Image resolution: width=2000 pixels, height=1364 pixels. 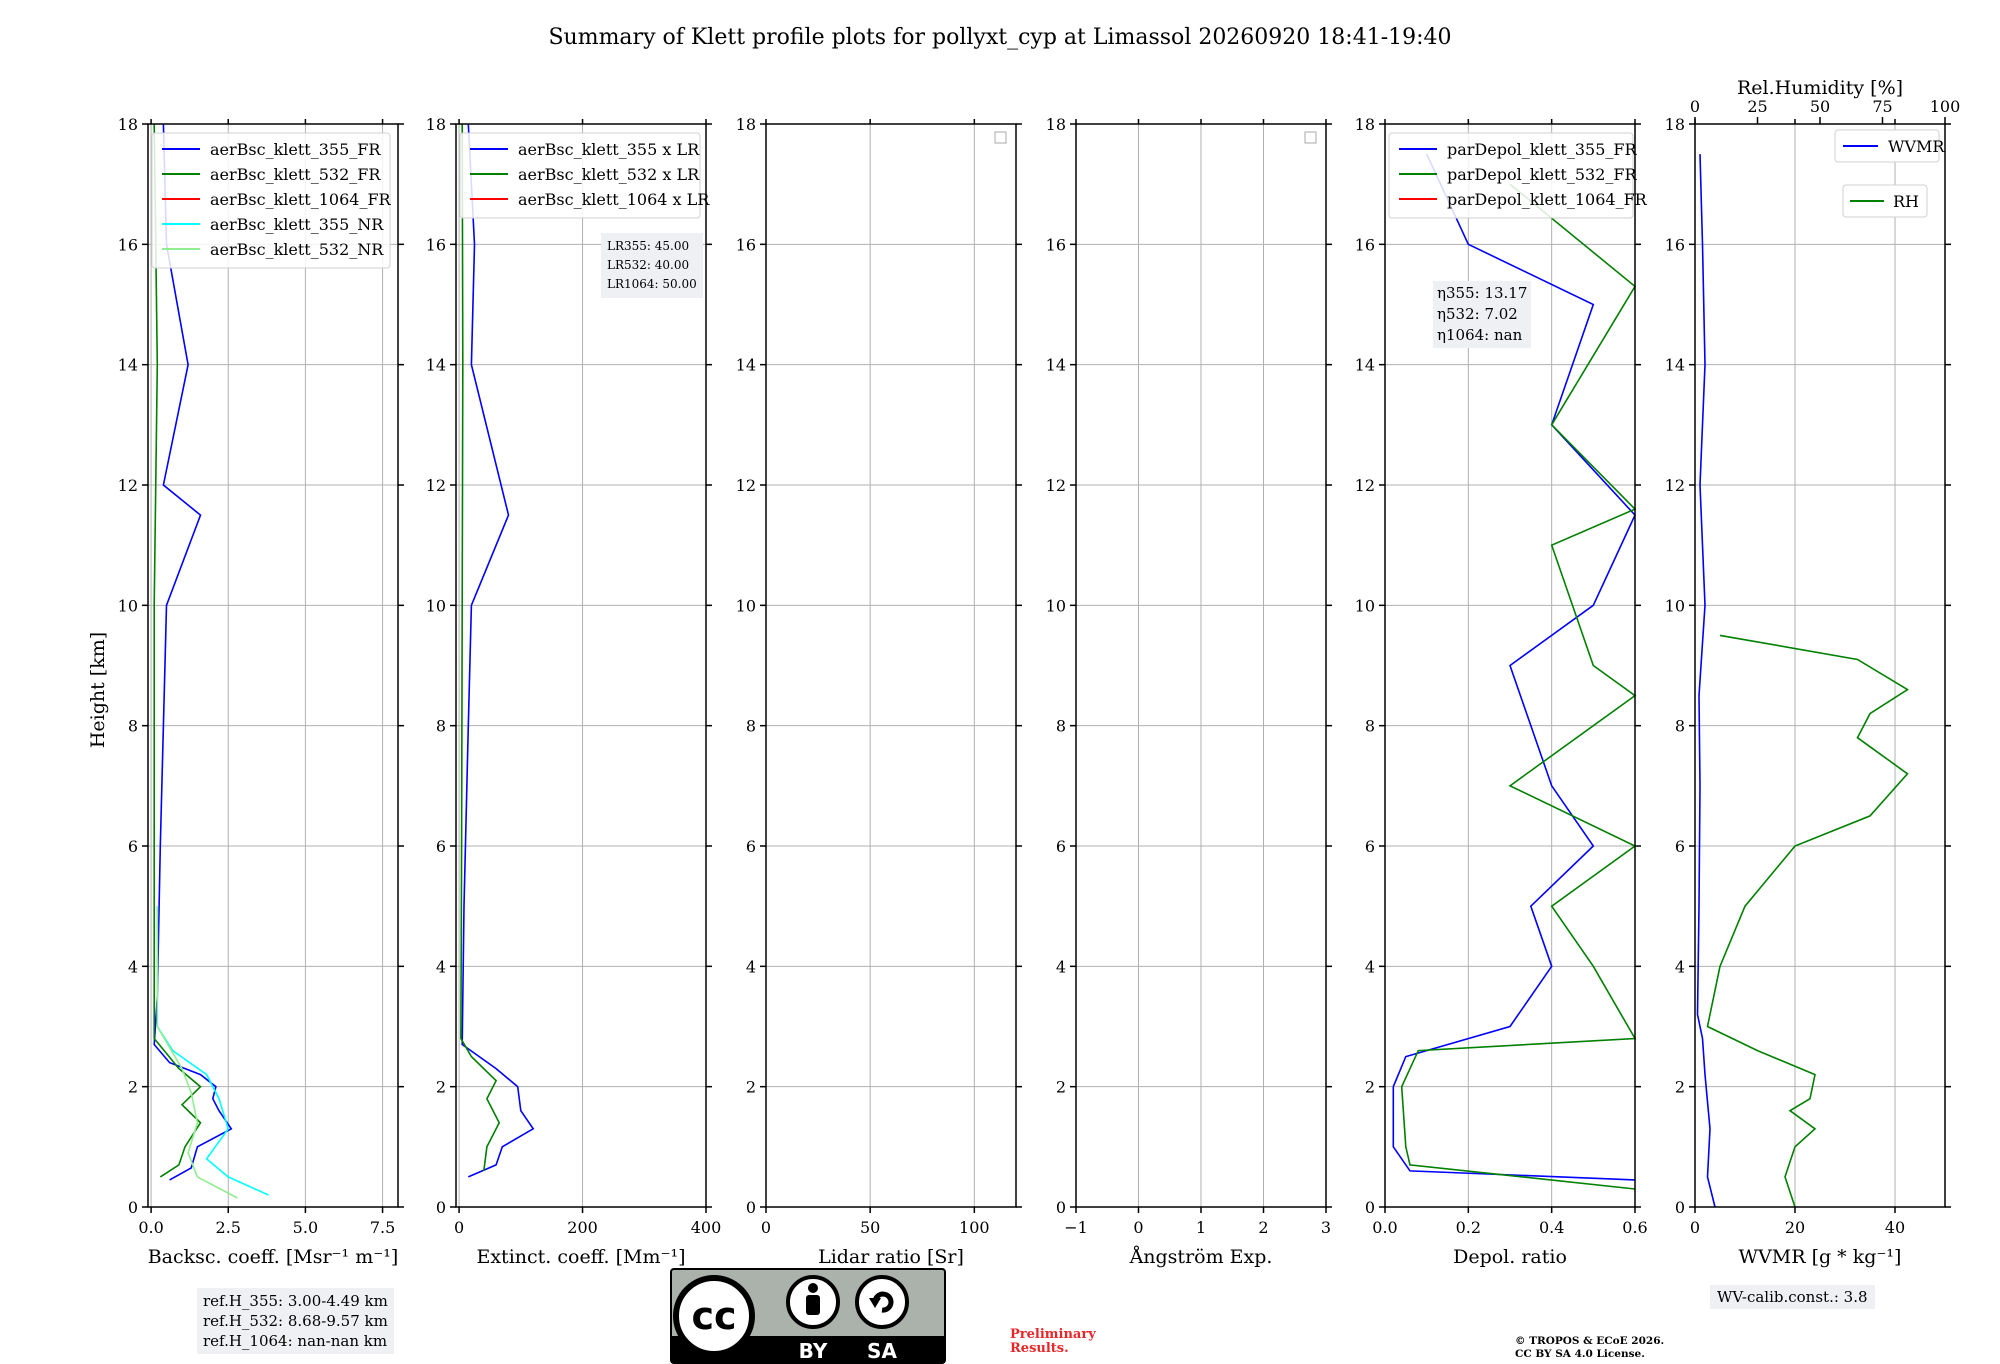 What do you see at coordinates (808, 1316) in the screenshot?
I see `cc-by-sa-logo: cc BY SA` at bounding box center [808, 1316].